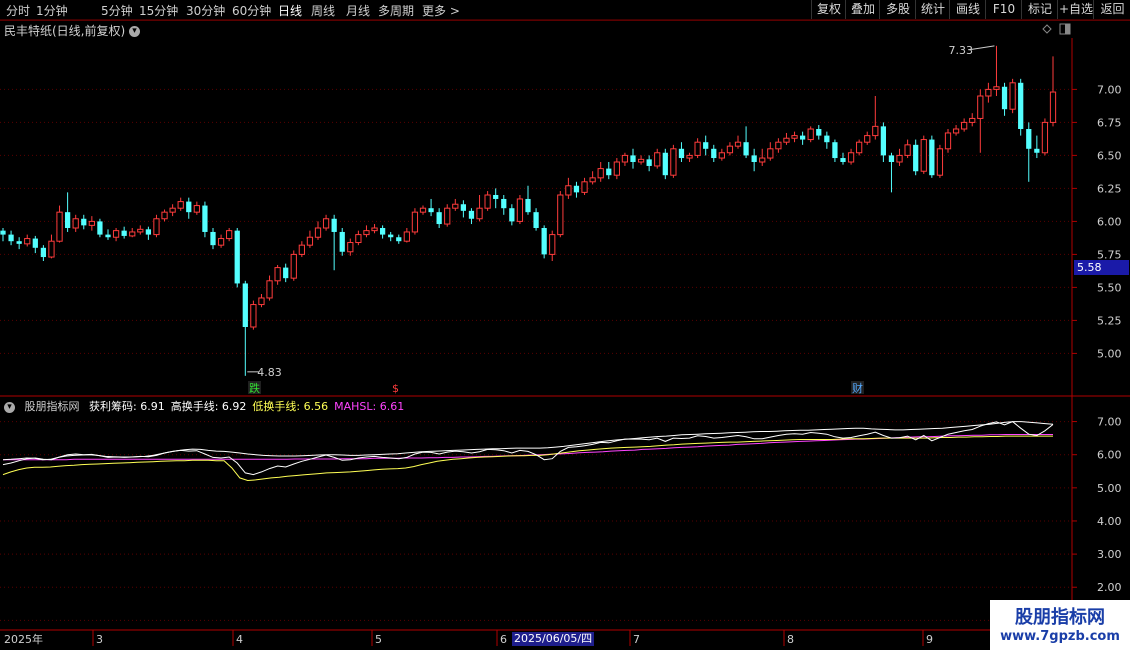  I want to click on indicator-name: 股朋指标网, so click(52, 406).